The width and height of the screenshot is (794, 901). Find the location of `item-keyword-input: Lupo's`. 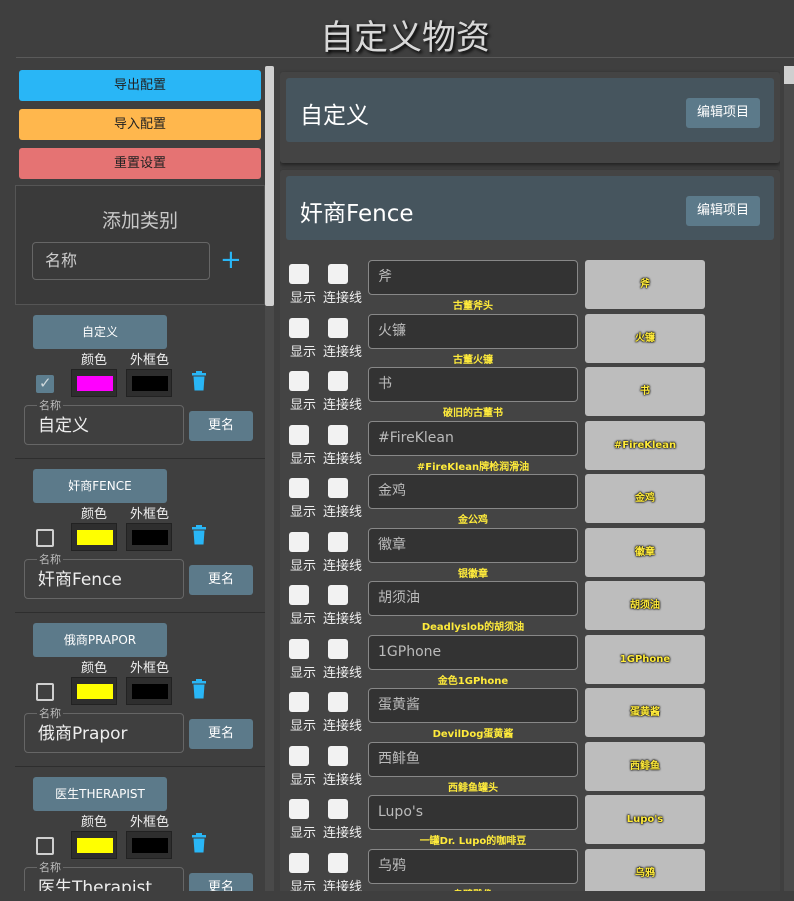

item-keyword-input: Lupo's is located at coordinates (473, 812).